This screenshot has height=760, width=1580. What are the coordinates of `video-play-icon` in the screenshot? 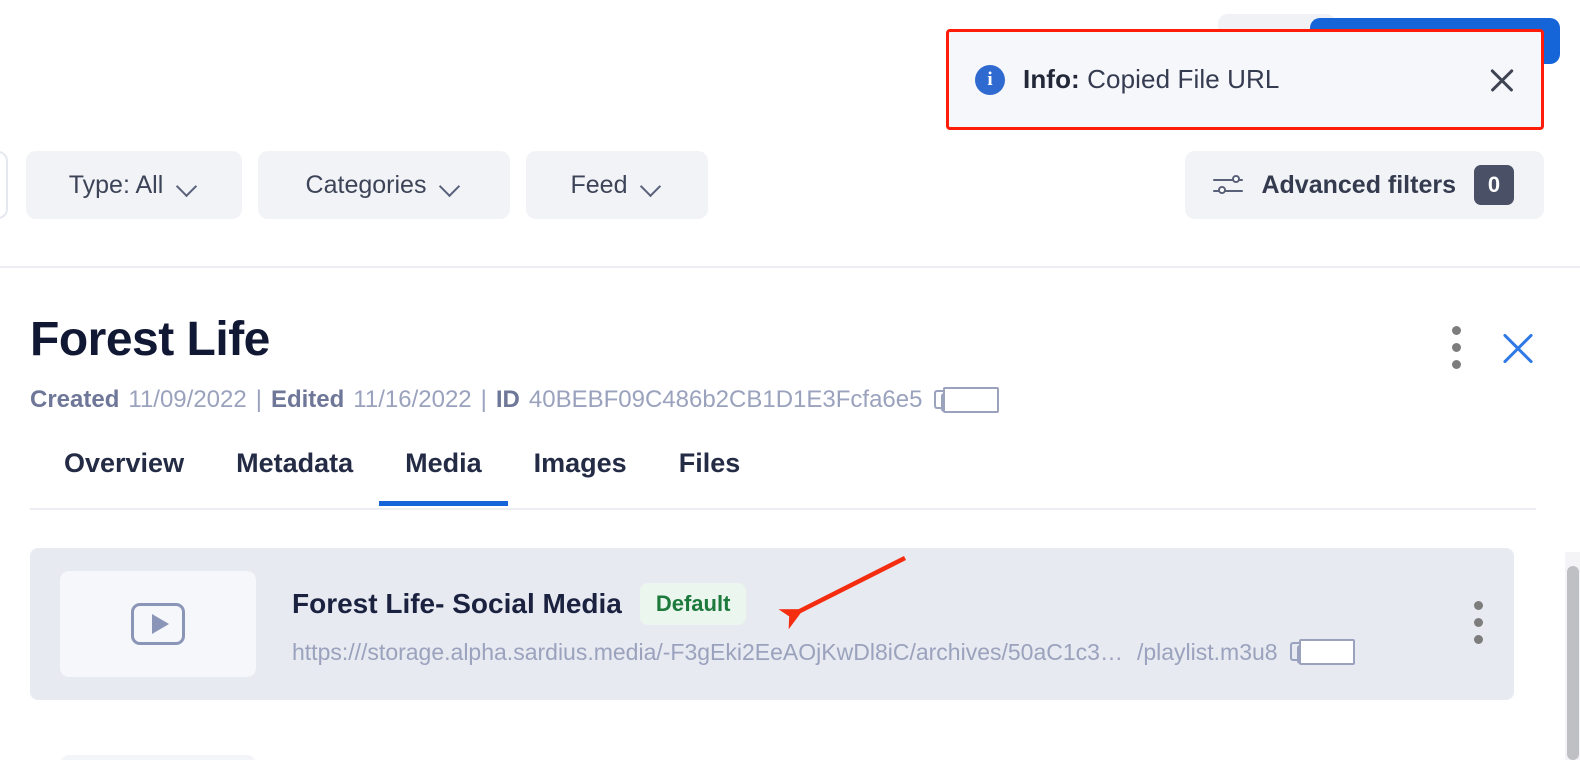 It's located at (158, 624).